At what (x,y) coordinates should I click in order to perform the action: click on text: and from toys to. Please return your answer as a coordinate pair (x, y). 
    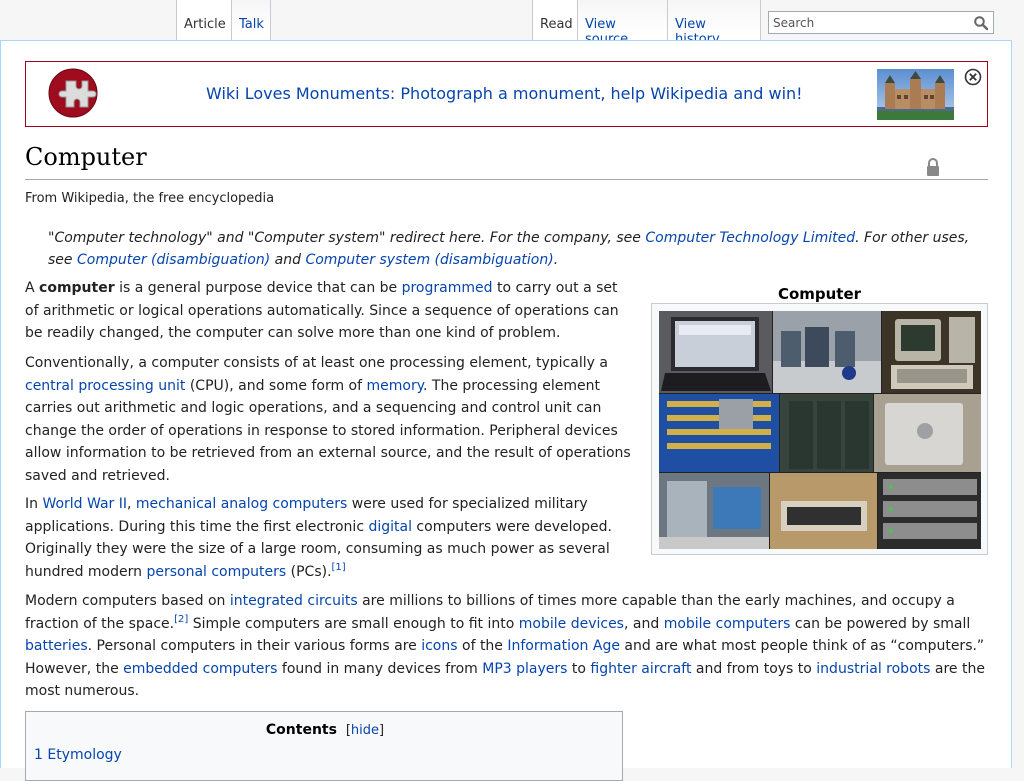
    Looking at the image, I should click on (754, 668).